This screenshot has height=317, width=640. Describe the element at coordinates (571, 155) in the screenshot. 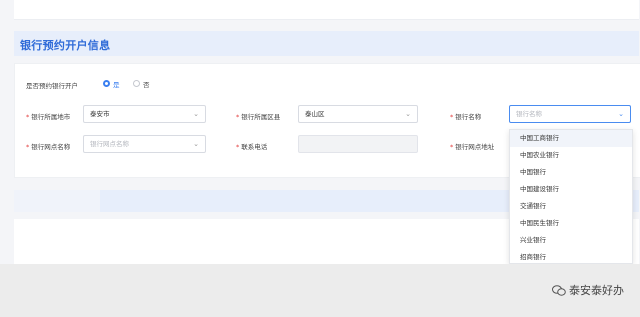

I see `dropdown-option: 中国农业银行` at that location.